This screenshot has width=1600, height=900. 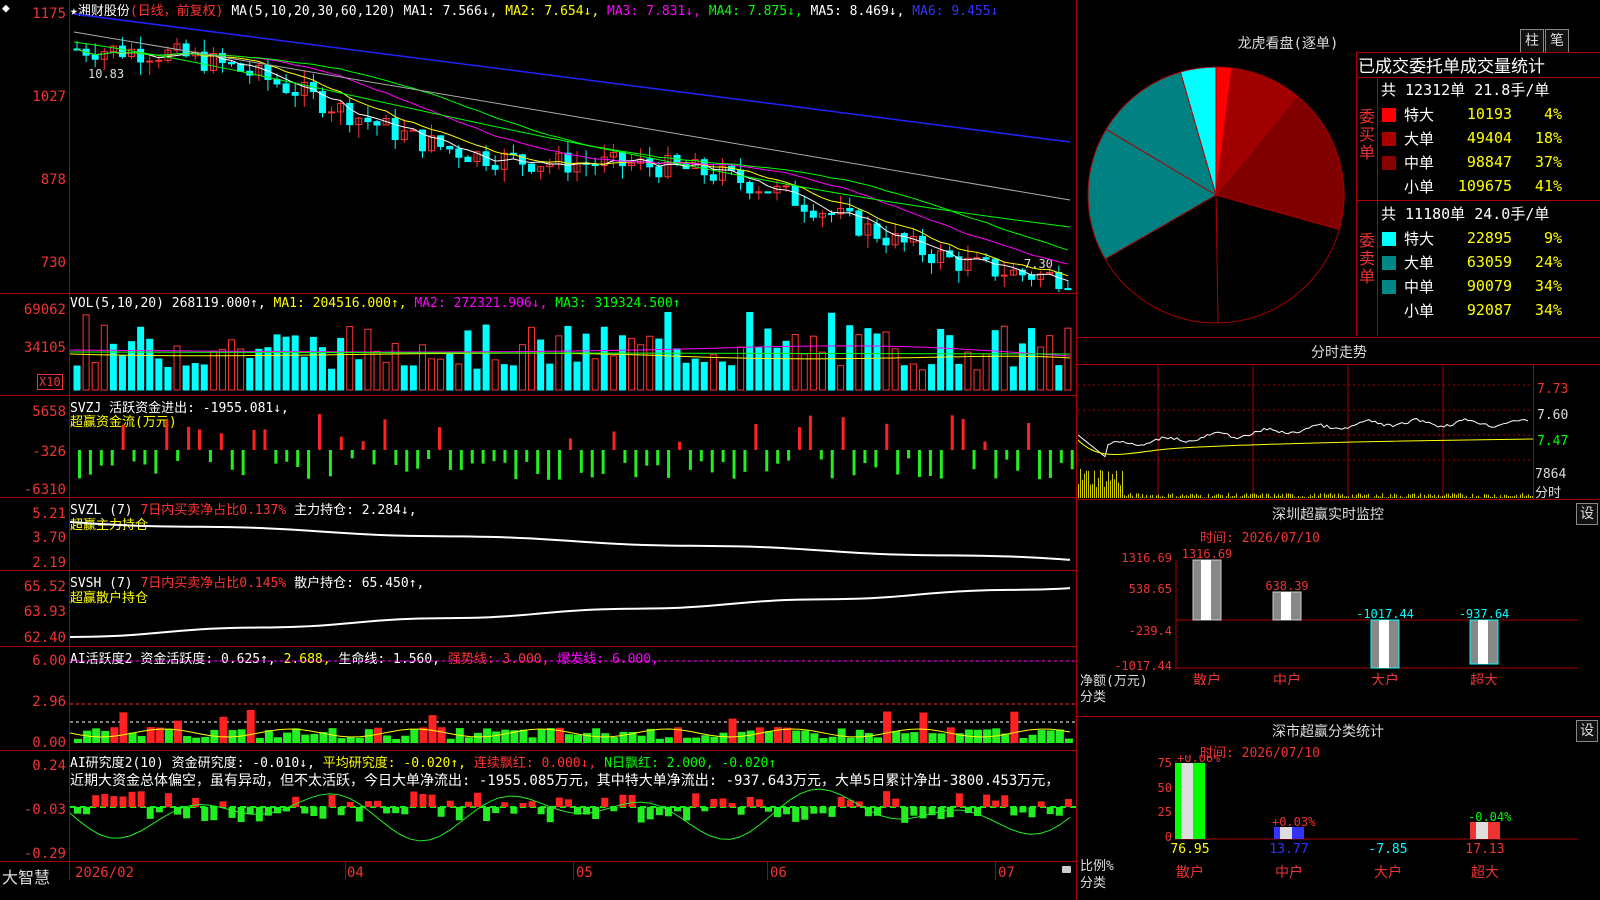 What do you see at coordinates (1587, 731) in the screenshot?
I see `classify-settings-button: 设` at bounding box center [1587, 731].